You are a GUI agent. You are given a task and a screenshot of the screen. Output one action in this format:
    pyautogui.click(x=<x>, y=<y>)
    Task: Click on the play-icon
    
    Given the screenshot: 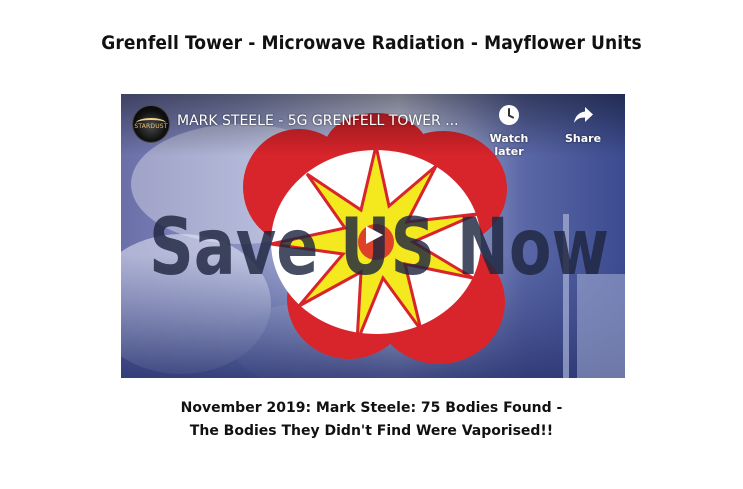 What is the action you would take?
    pyautogui.click(x=374, y=235)
    